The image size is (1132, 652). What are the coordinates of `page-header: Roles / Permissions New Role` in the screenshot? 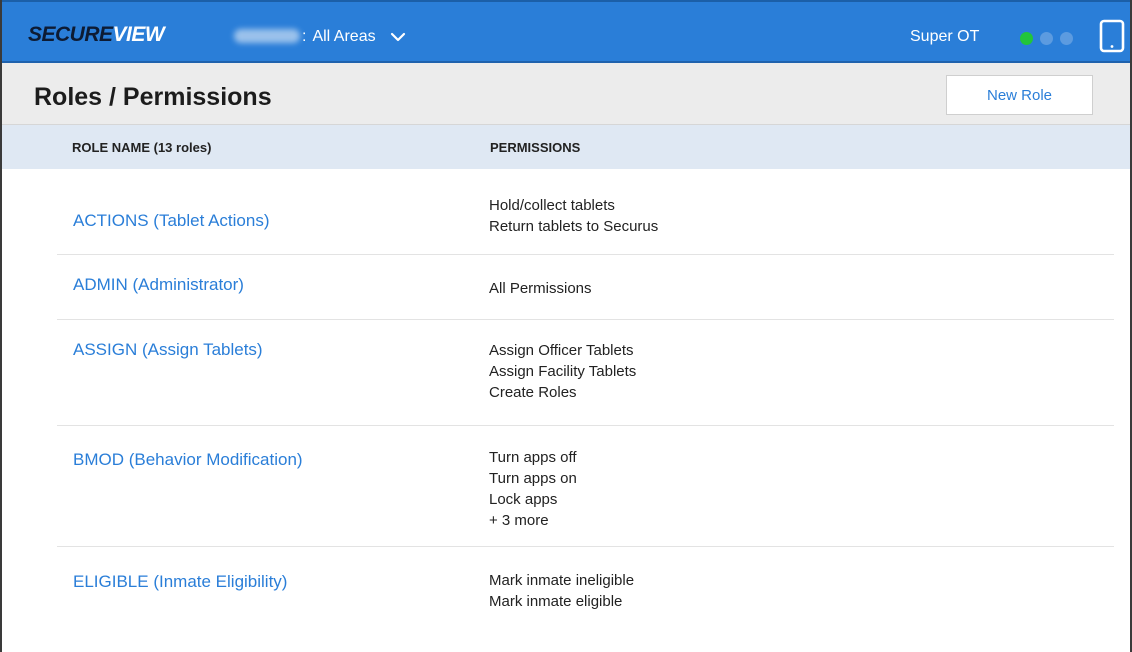 It's located at (566, 94).